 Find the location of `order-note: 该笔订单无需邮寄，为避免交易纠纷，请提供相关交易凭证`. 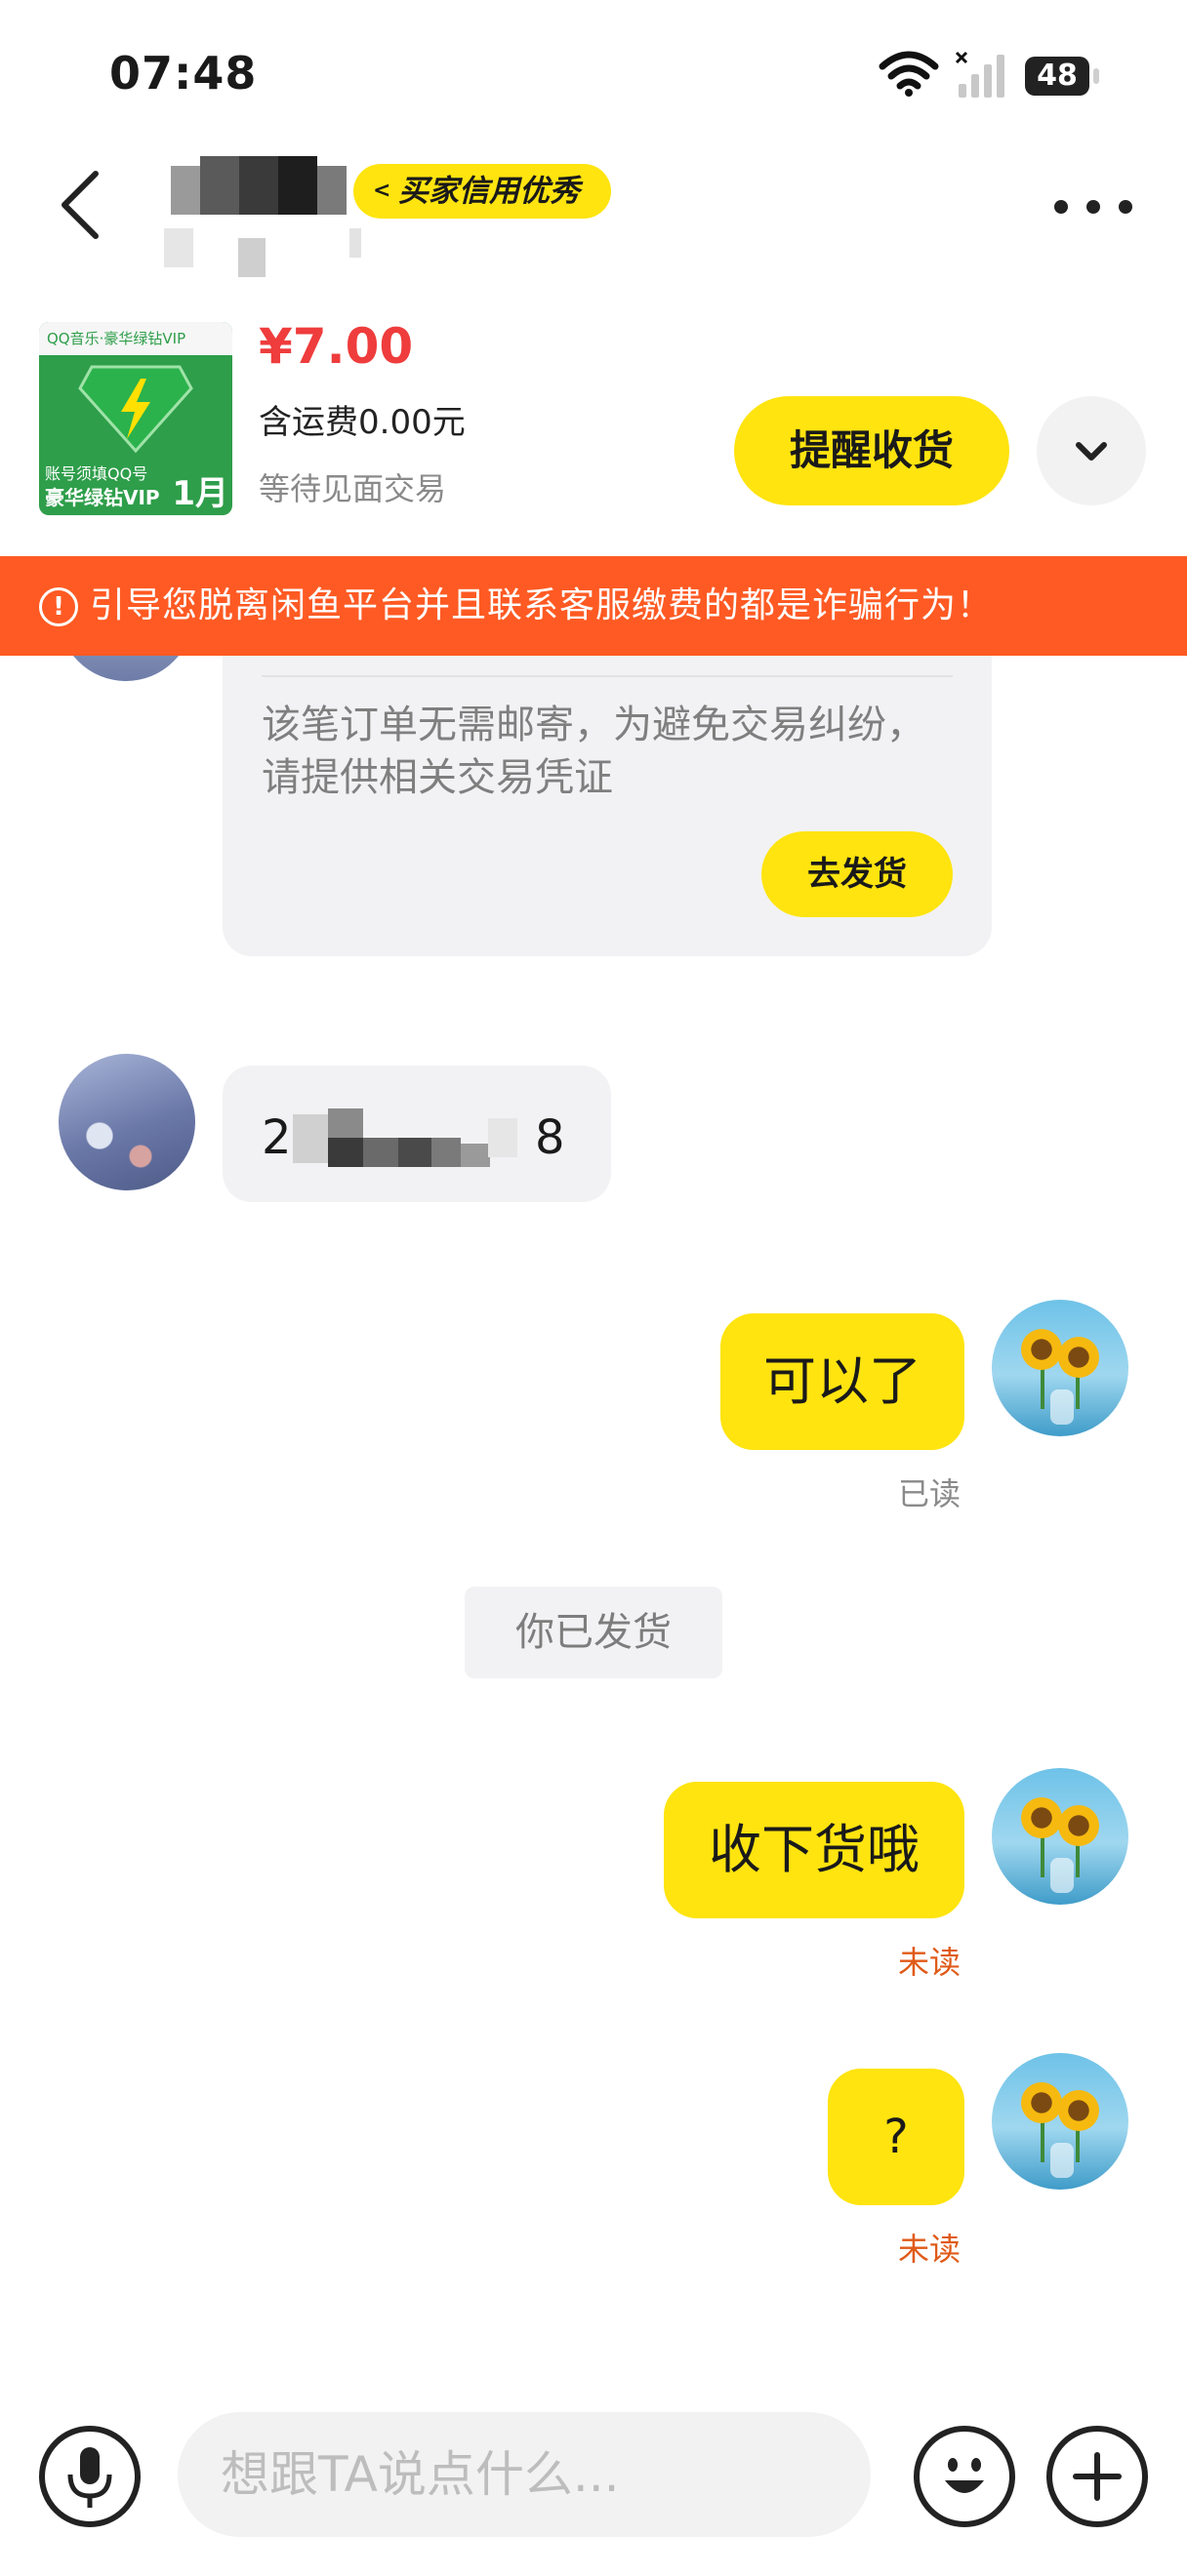

order-note: 该笔订单无需邮寄，为避免交易纠纷，请提供相关交易凭证 is located at coordinates (593, 751).